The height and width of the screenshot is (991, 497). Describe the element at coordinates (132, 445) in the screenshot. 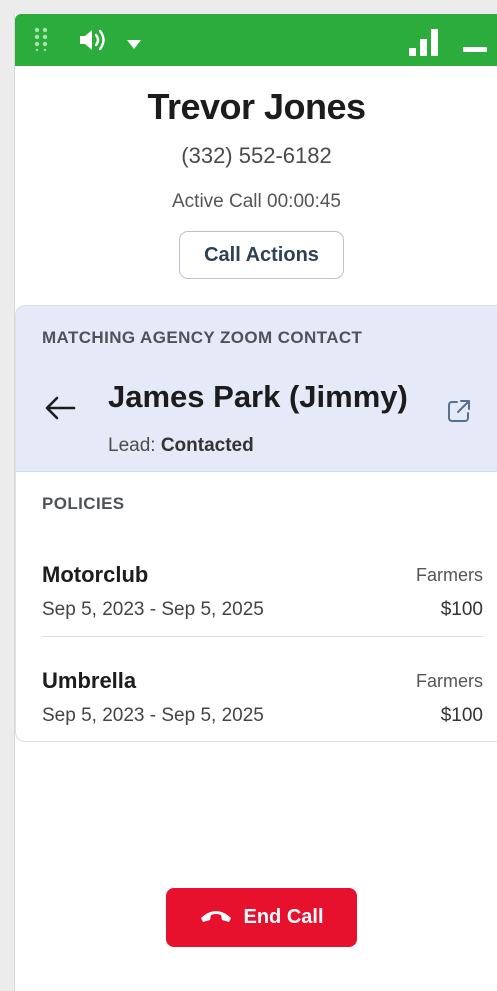

I see `lead-label: Lead:` at that location.